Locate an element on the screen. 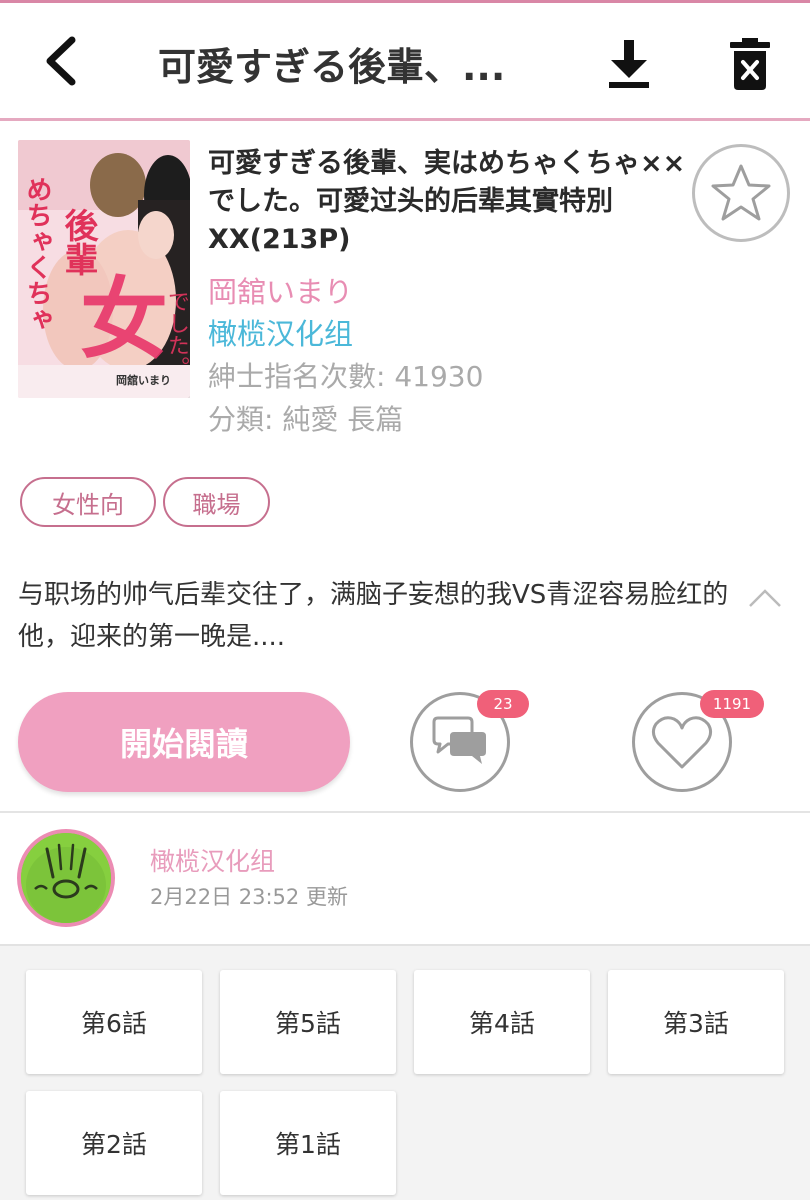 The width and height of the screenshot is (810, 1200). heart-icon is located at coordinates (682, 742).